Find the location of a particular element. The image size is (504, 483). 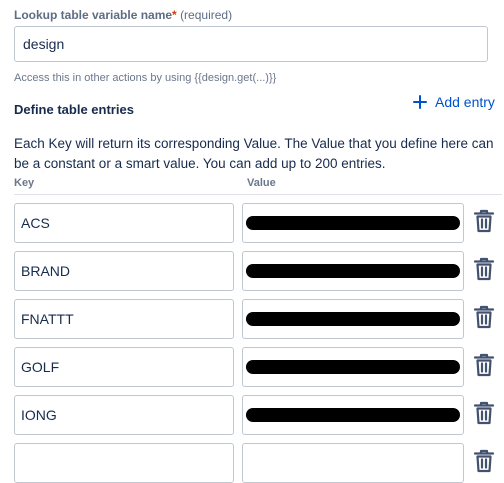

lookup-variable-label: Lookup table variable name* (required) is located at coordinates (123, 15).